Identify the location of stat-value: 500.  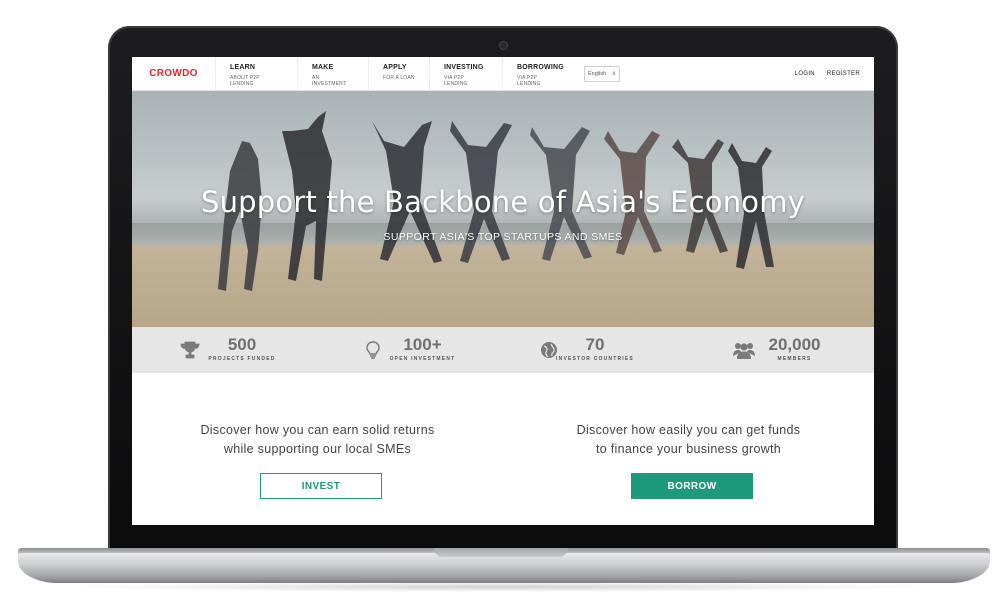
(242, 344).